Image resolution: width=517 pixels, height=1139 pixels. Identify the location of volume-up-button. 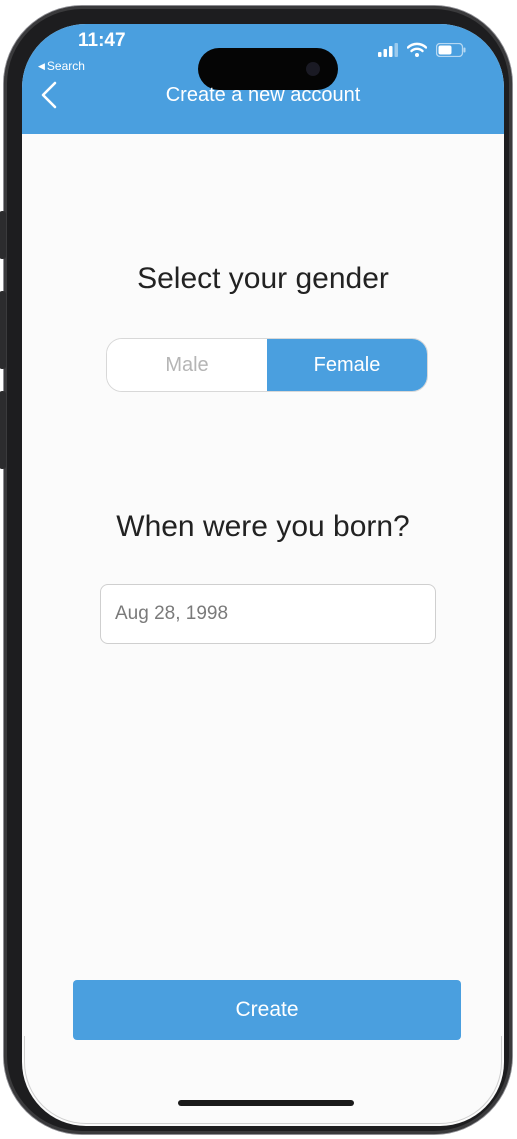
(3, 330).